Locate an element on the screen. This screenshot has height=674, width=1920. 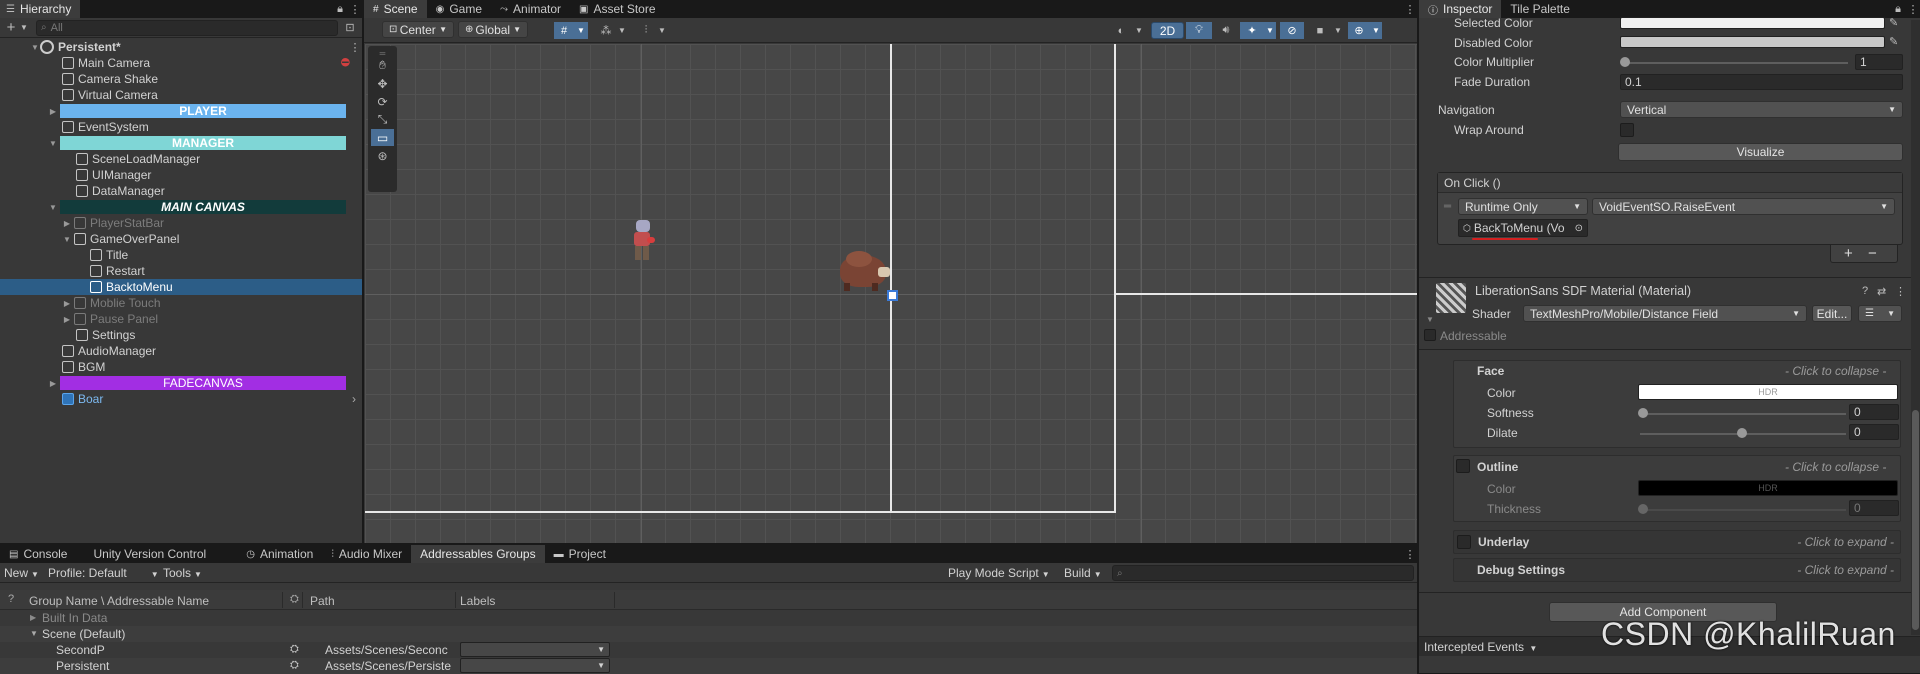
shading-mode-icon: ◐ is located at coordinates (1121, 30).